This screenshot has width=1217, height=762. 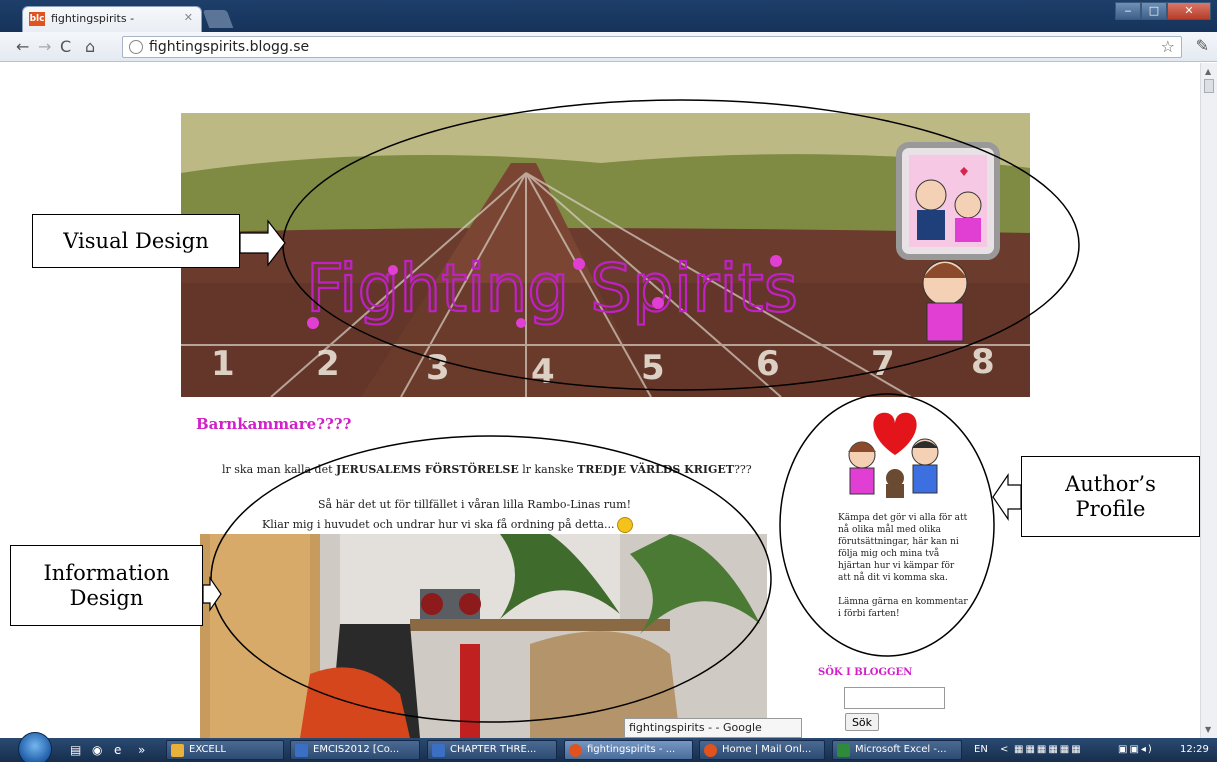 What do you see at coordinates (1048, 750) in the screenshot?
I see `tray-icons-icon: ▦▦▦▦▦▦` at bounding box center [1048, 750].